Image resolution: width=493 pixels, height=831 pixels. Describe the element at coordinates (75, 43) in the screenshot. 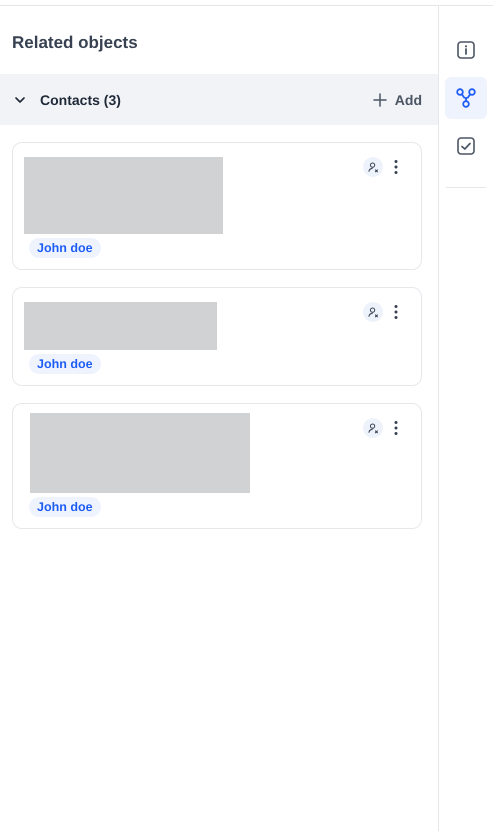

I see `panel-title: Related objects` at that location.